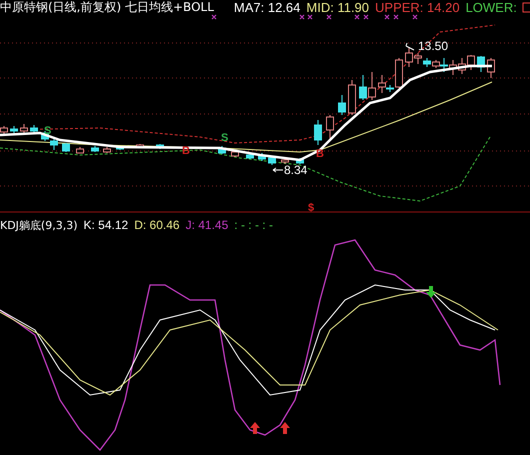 The height and width of the screenshot is (455, 530). What do you see at coordinates (311, 208) in the screenshot?
I see `signal-label: $` at bounding box center [311, 208].